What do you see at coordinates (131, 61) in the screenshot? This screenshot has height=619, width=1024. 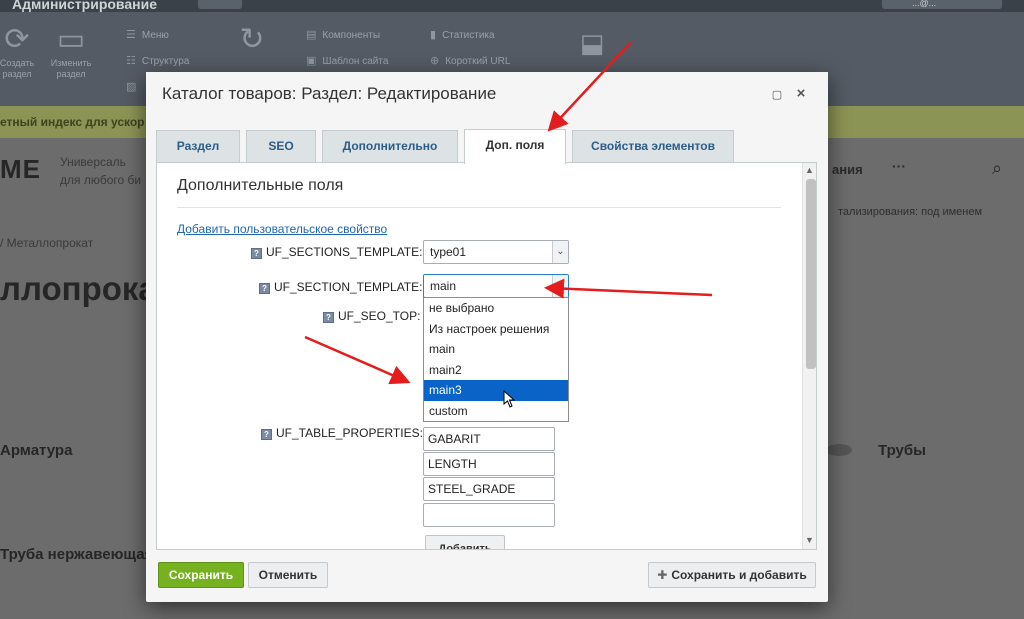 I see `structure-icon: ☷` at bounding box center [131, 61].